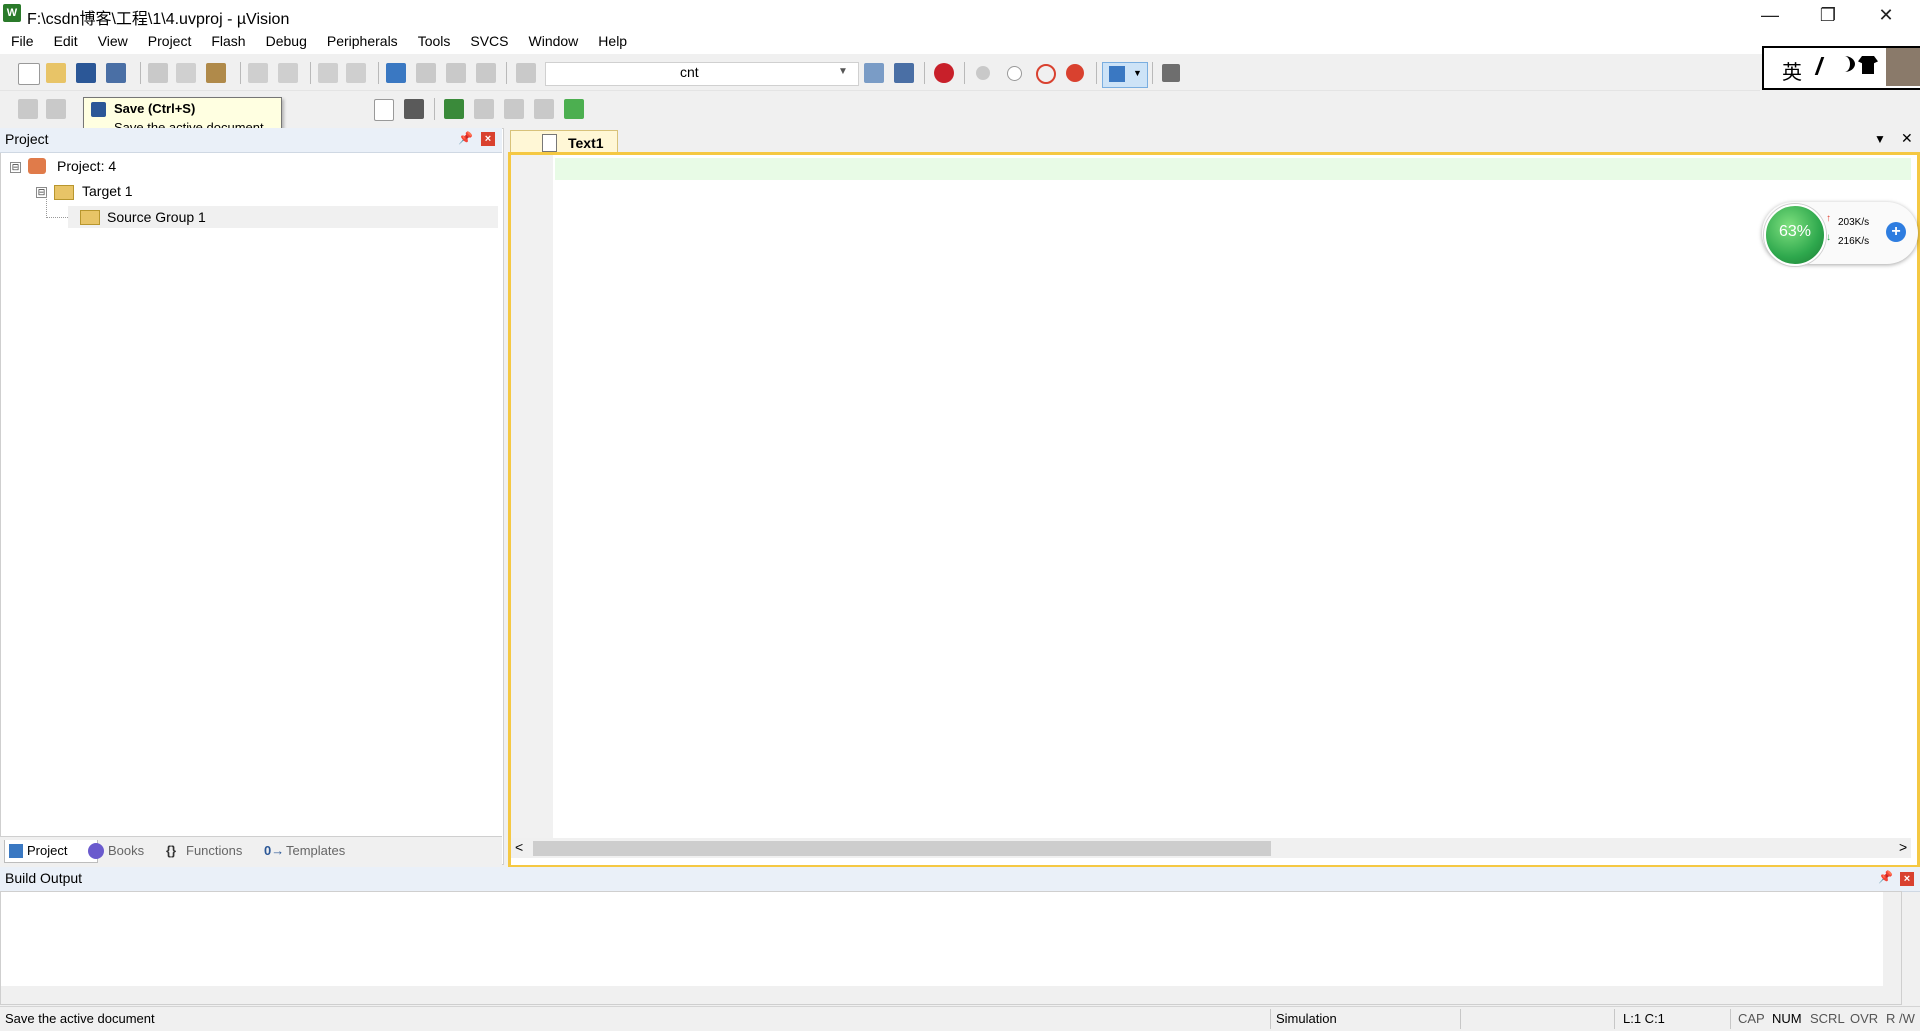 Image resolution: width=1920 pixels, height=1031 pixels. What do you see at coordinates (1171, 73) in the screenshot?
I see `configure-icon` at bounding box center [1171, 73].